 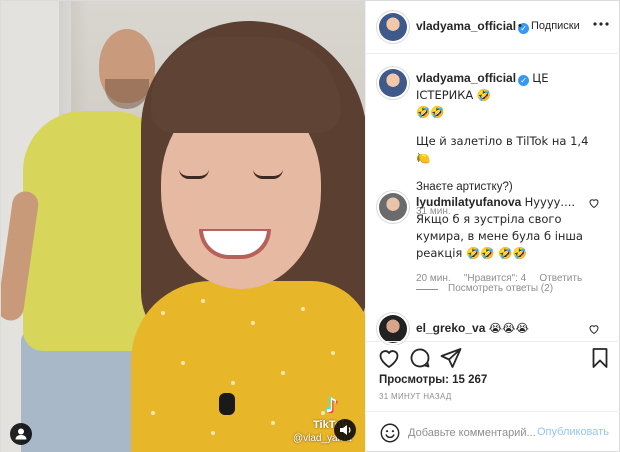 What do you see at coordinates (227, 404) in the screenshot?
I see `clip-microphone` at bounding box center [227, 404].